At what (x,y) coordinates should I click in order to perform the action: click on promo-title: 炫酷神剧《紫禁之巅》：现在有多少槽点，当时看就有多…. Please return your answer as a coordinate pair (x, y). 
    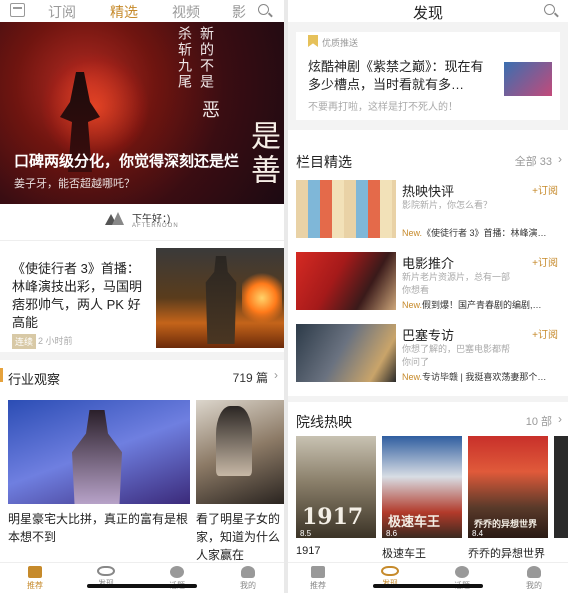
    Looking at the image, I should click on (396, 75).